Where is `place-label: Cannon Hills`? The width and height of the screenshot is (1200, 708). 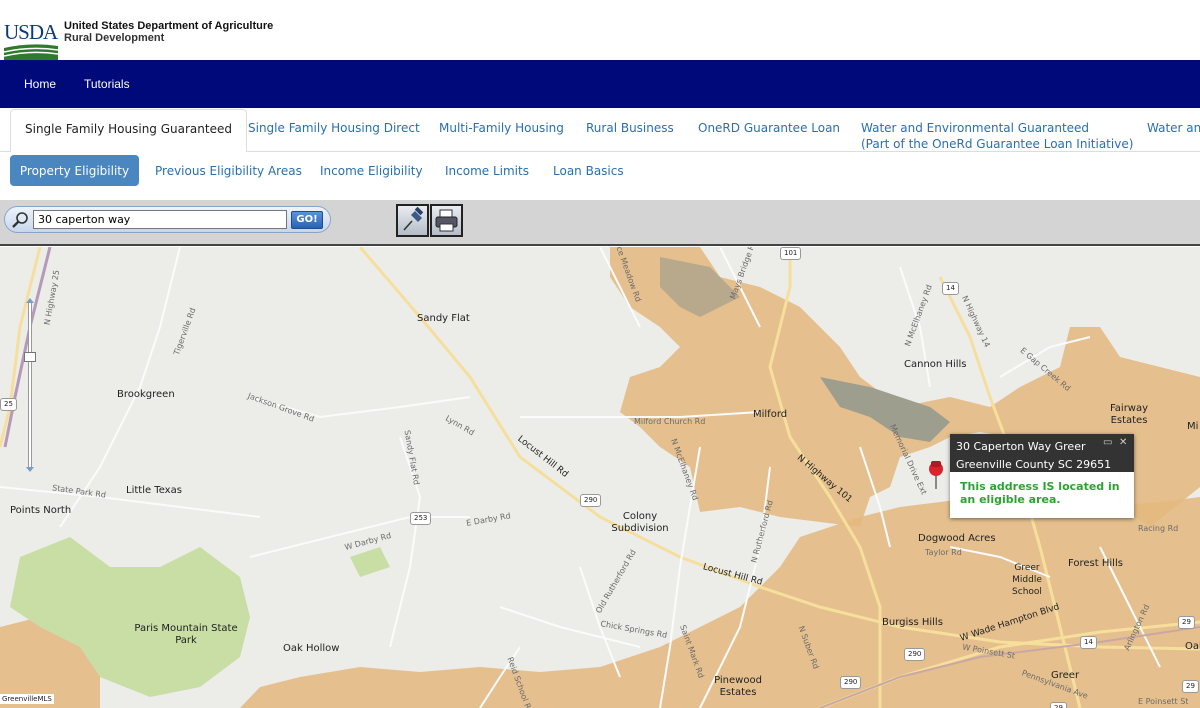 place-label: Cannon Hills is located at coordinates (935, 364).